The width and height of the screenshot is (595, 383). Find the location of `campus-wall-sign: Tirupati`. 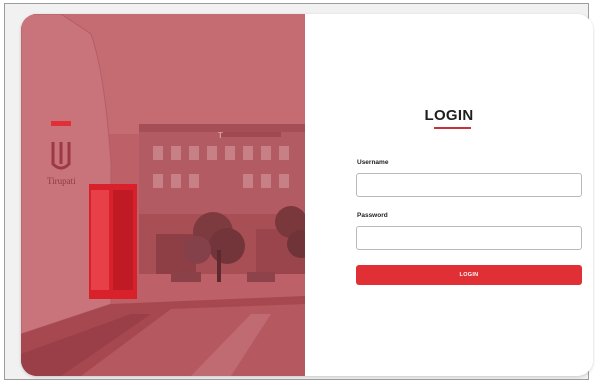

campus-wall-sign: Tirupati is located at coordinates (61, 181).